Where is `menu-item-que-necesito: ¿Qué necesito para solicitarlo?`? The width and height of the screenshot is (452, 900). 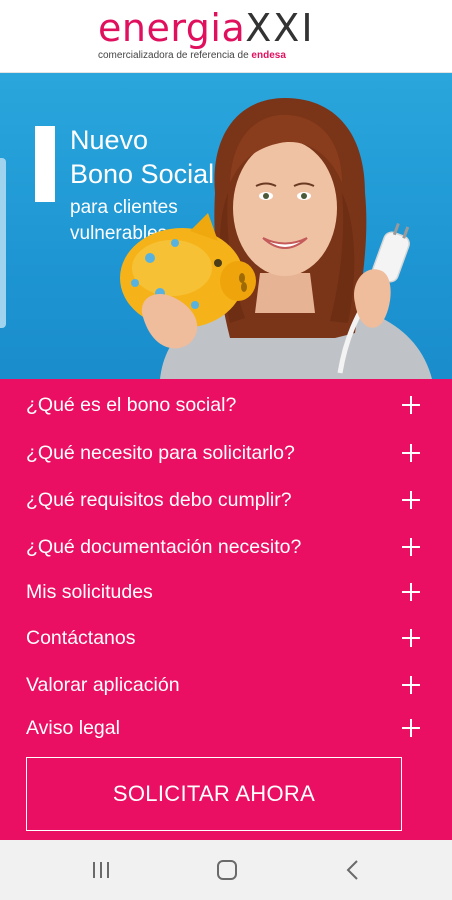
menu-item-que-necesito: ¿Qué necesito para solicitarlo? is located at coordinates (226, 453).